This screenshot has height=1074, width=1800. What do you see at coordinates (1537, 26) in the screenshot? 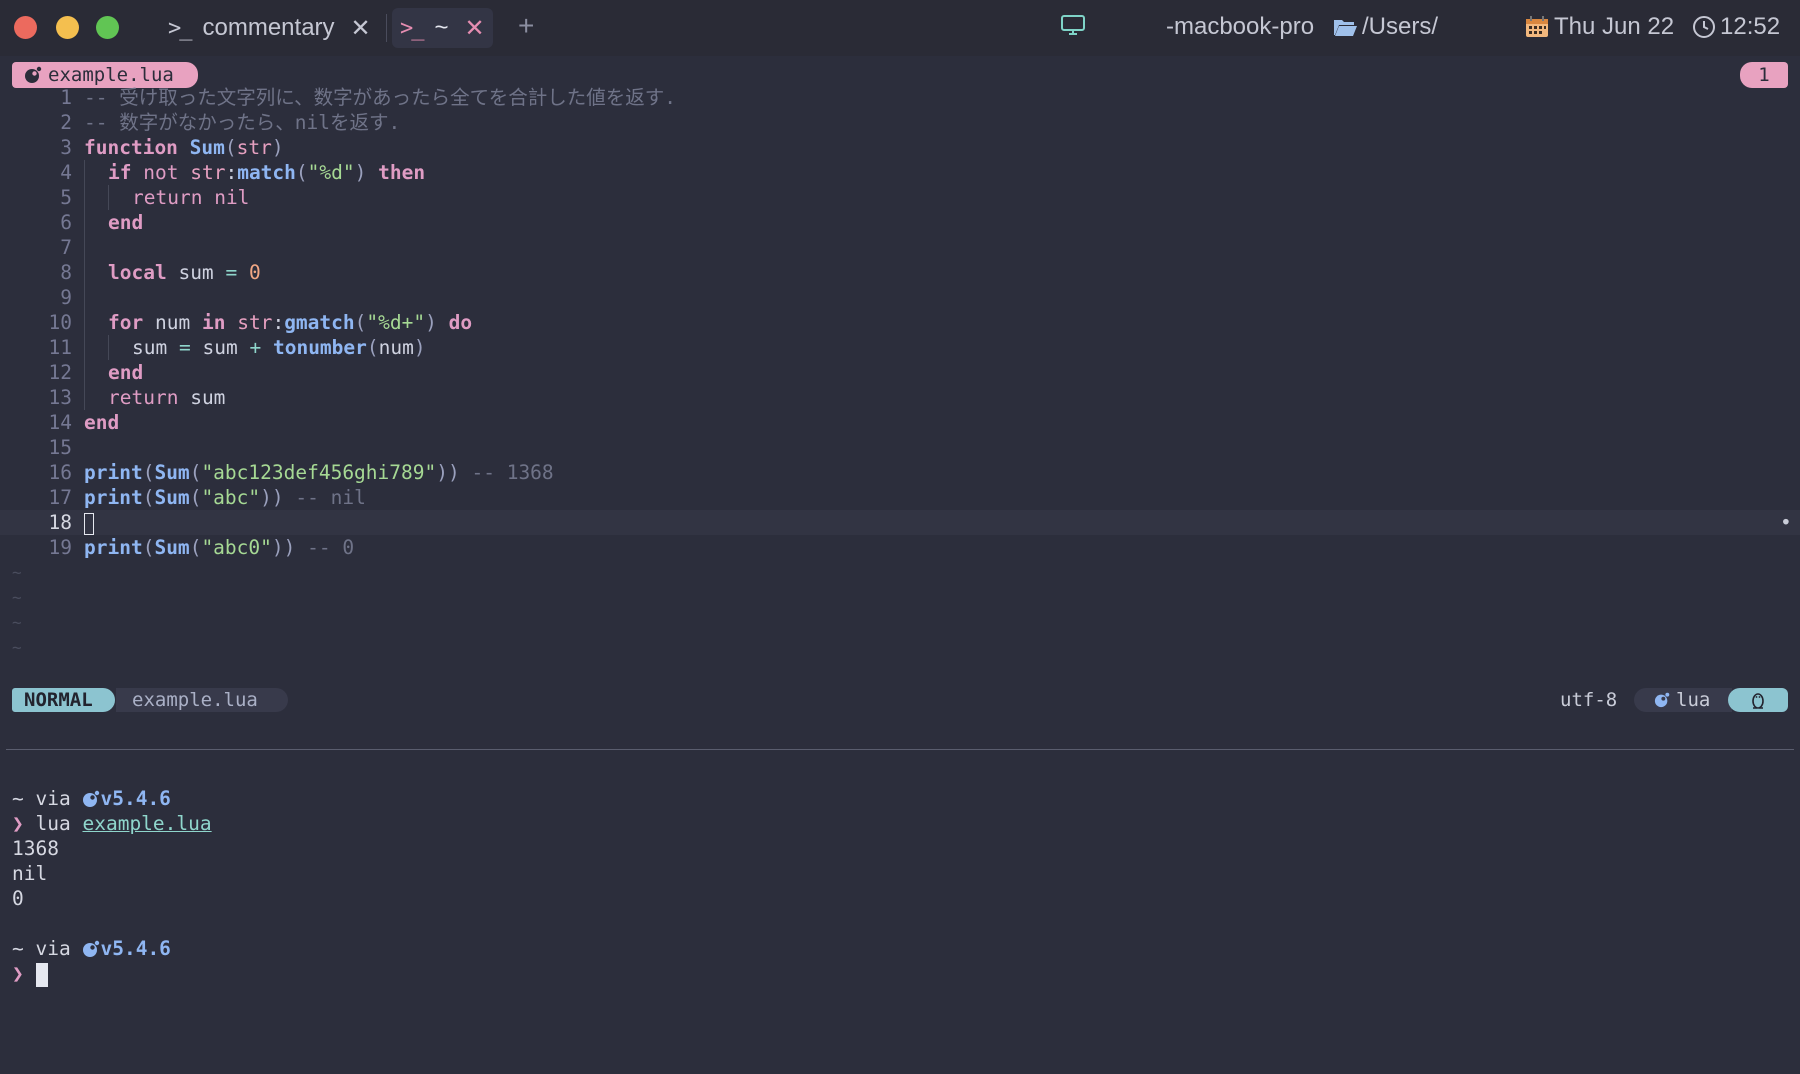
I see `calendar-icon` at bounding box center [1537, 26].